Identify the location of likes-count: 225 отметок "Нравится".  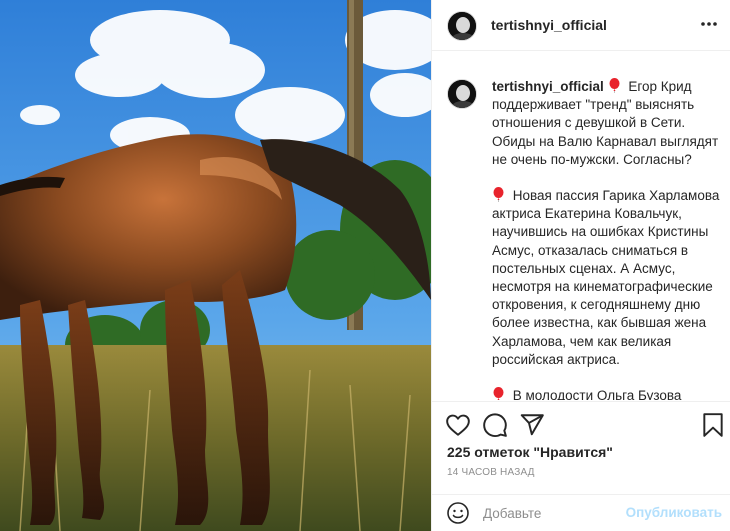
(530, 452).